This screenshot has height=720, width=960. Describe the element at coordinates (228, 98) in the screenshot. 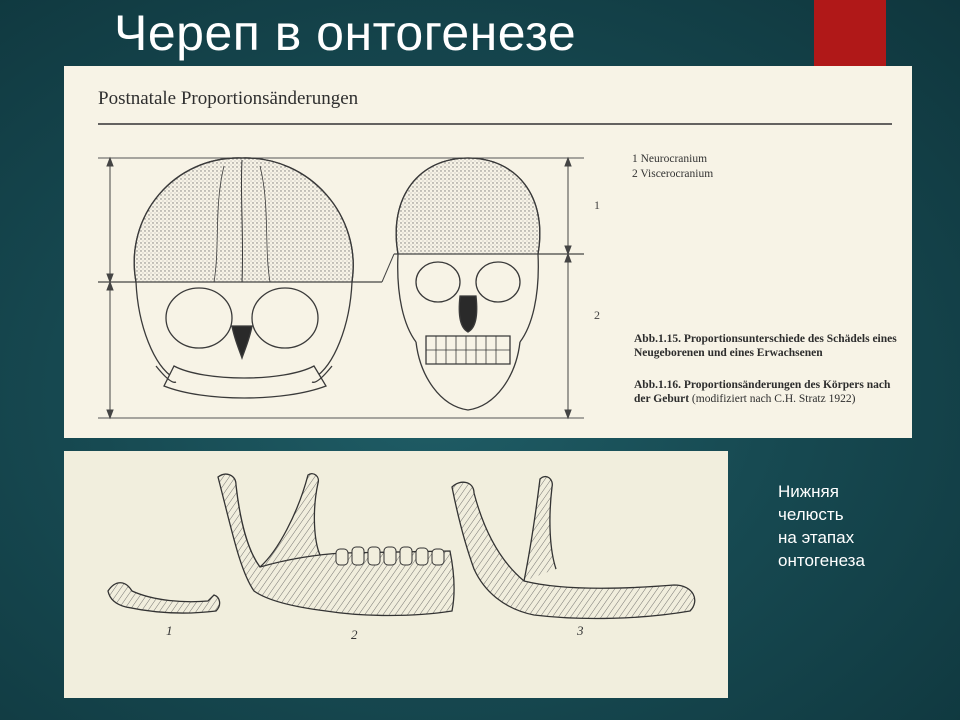

I see `figure-heading: Postnatale Proportionsänderungen` at that location.